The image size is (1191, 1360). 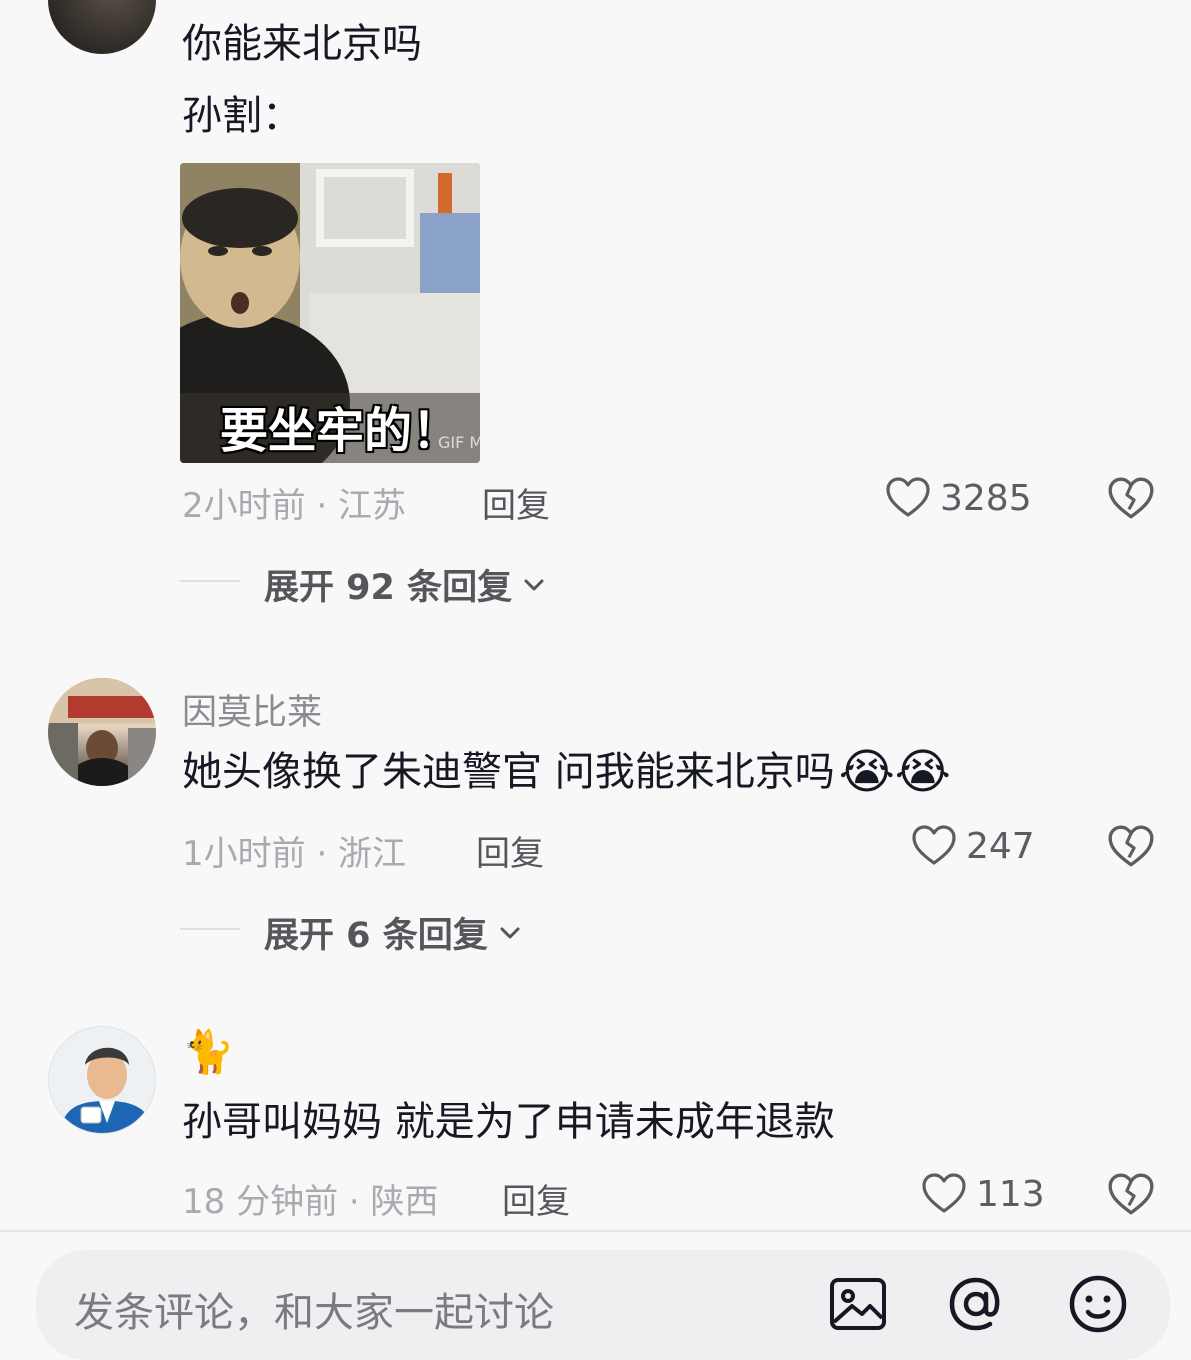 I want to click on image-icon, so click(x=858, y=1304).